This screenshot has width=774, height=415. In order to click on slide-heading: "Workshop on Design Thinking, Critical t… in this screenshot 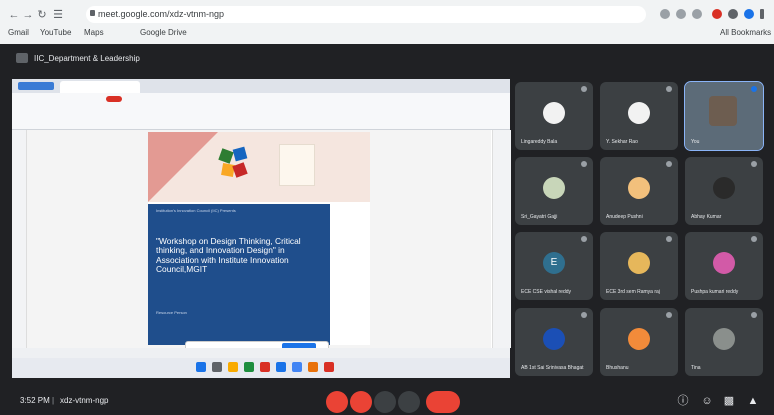, I will do `click(228, 255)`.